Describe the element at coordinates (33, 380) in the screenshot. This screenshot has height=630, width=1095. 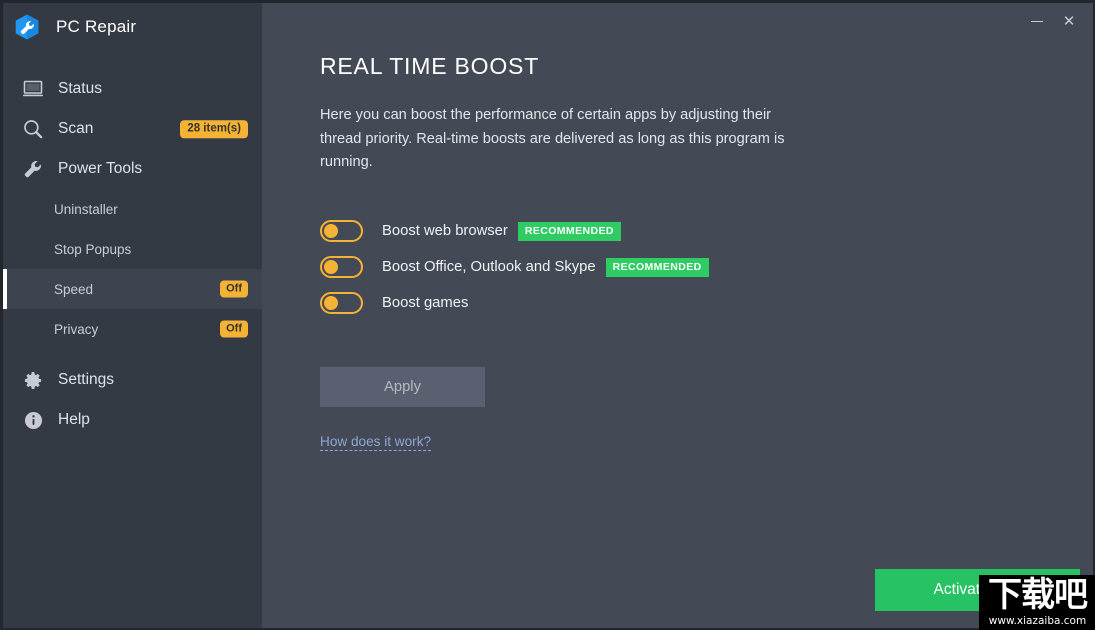
I see `gear-icon` at that location.